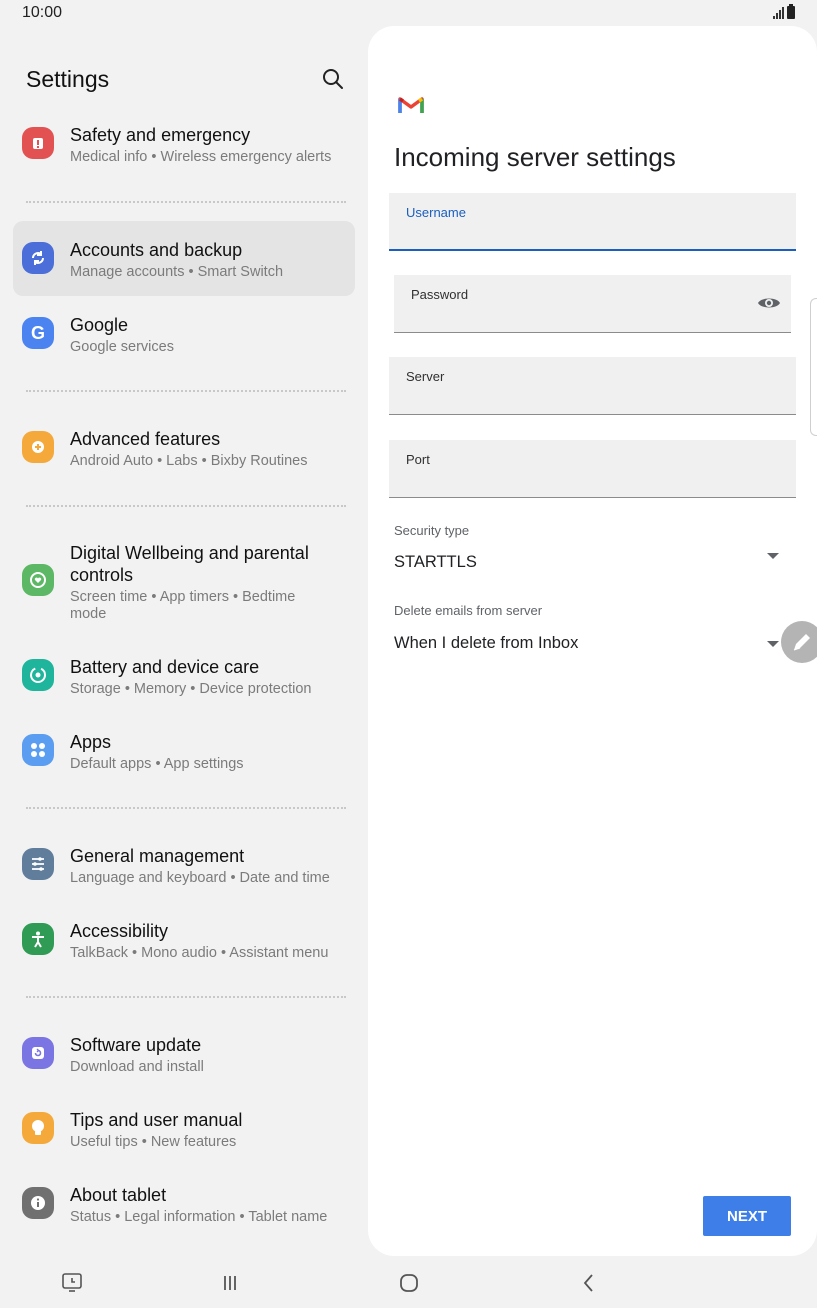  I want to click on password-label: Password, so click(440, 294).